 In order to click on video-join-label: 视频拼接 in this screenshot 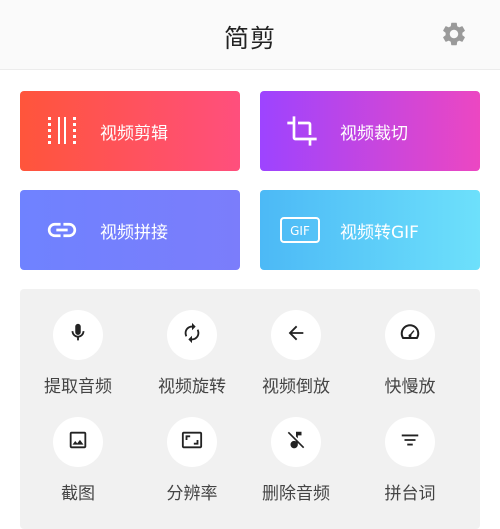, I will do `click(134, 232)`.